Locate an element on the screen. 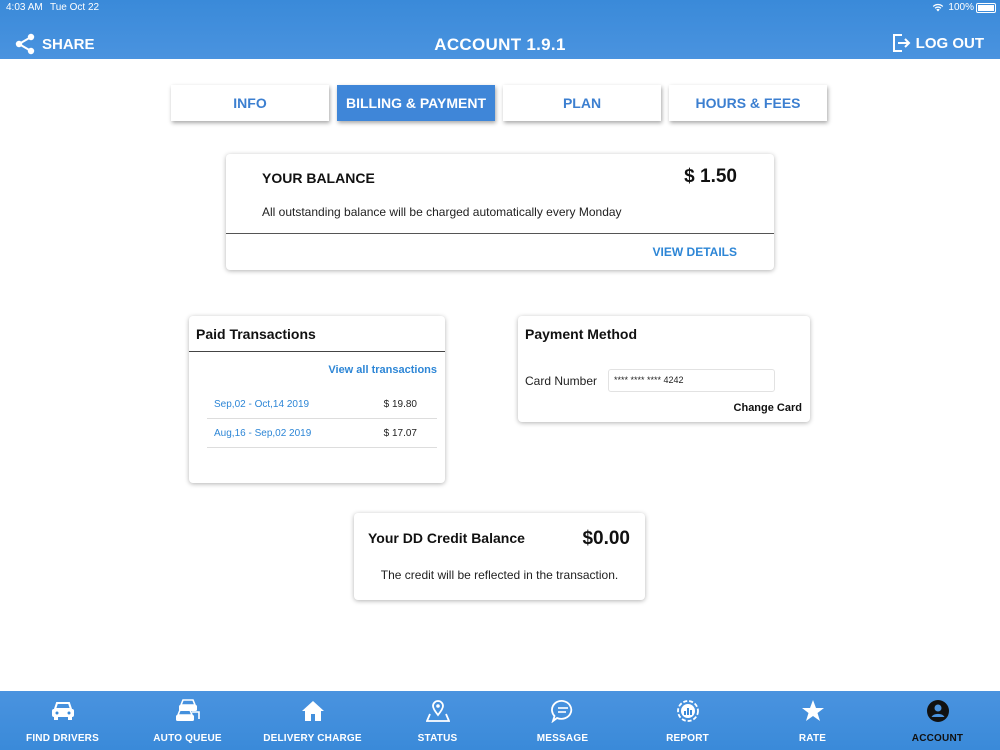 This screenshot has width=1000, height=750. transaction-row: Aug,16 - Sep,02 2019 $ 17.07 is located at coordinates (322, 433).